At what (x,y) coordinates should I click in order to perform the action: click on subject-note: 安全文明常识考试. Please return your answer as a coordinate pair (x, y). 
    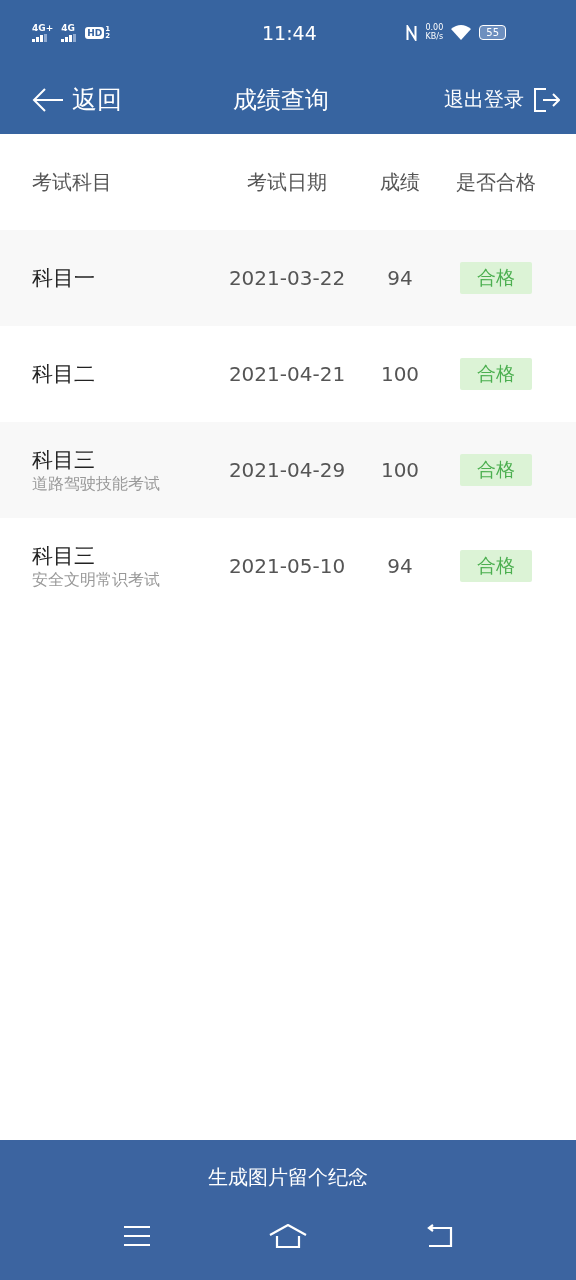
    Looking at the image, I should click on (96, 580).